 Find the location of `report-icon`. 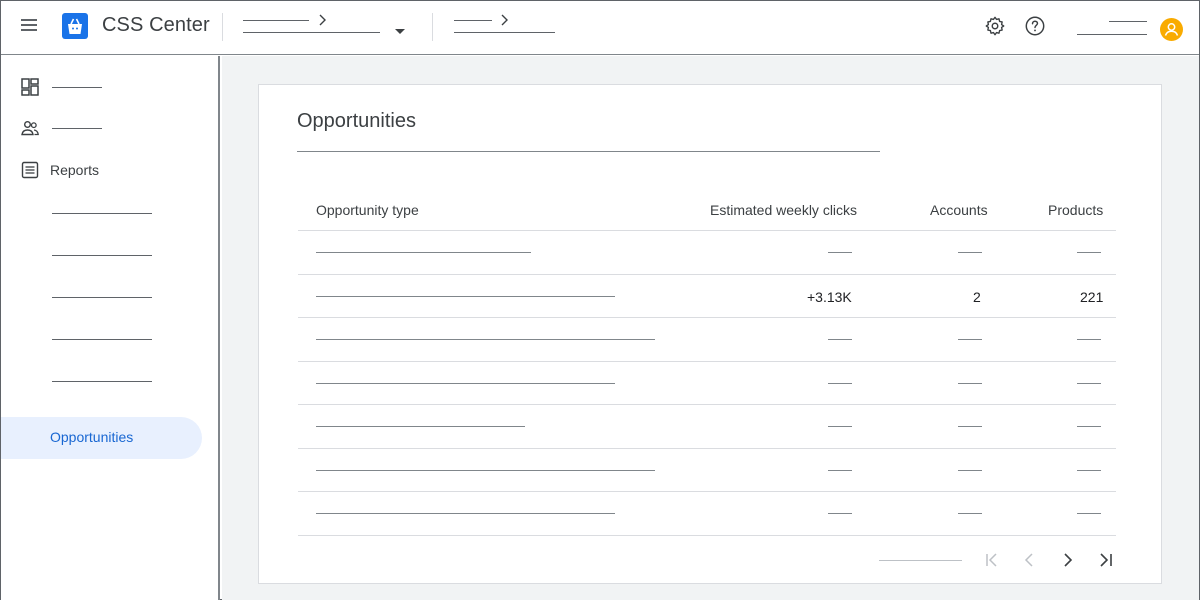

report-icon is located at coordinates (30, 170).